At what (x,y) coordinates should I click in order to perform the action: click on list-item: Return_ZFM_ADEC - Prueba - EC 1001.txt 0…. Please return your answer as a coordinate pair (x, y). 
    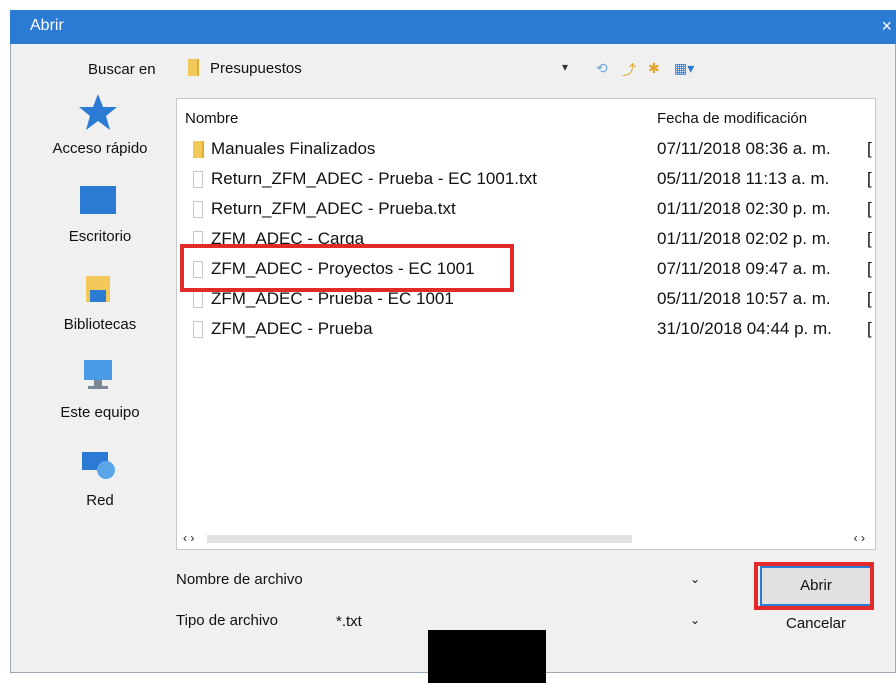
    Looking at the image, I should click on (526, 180).